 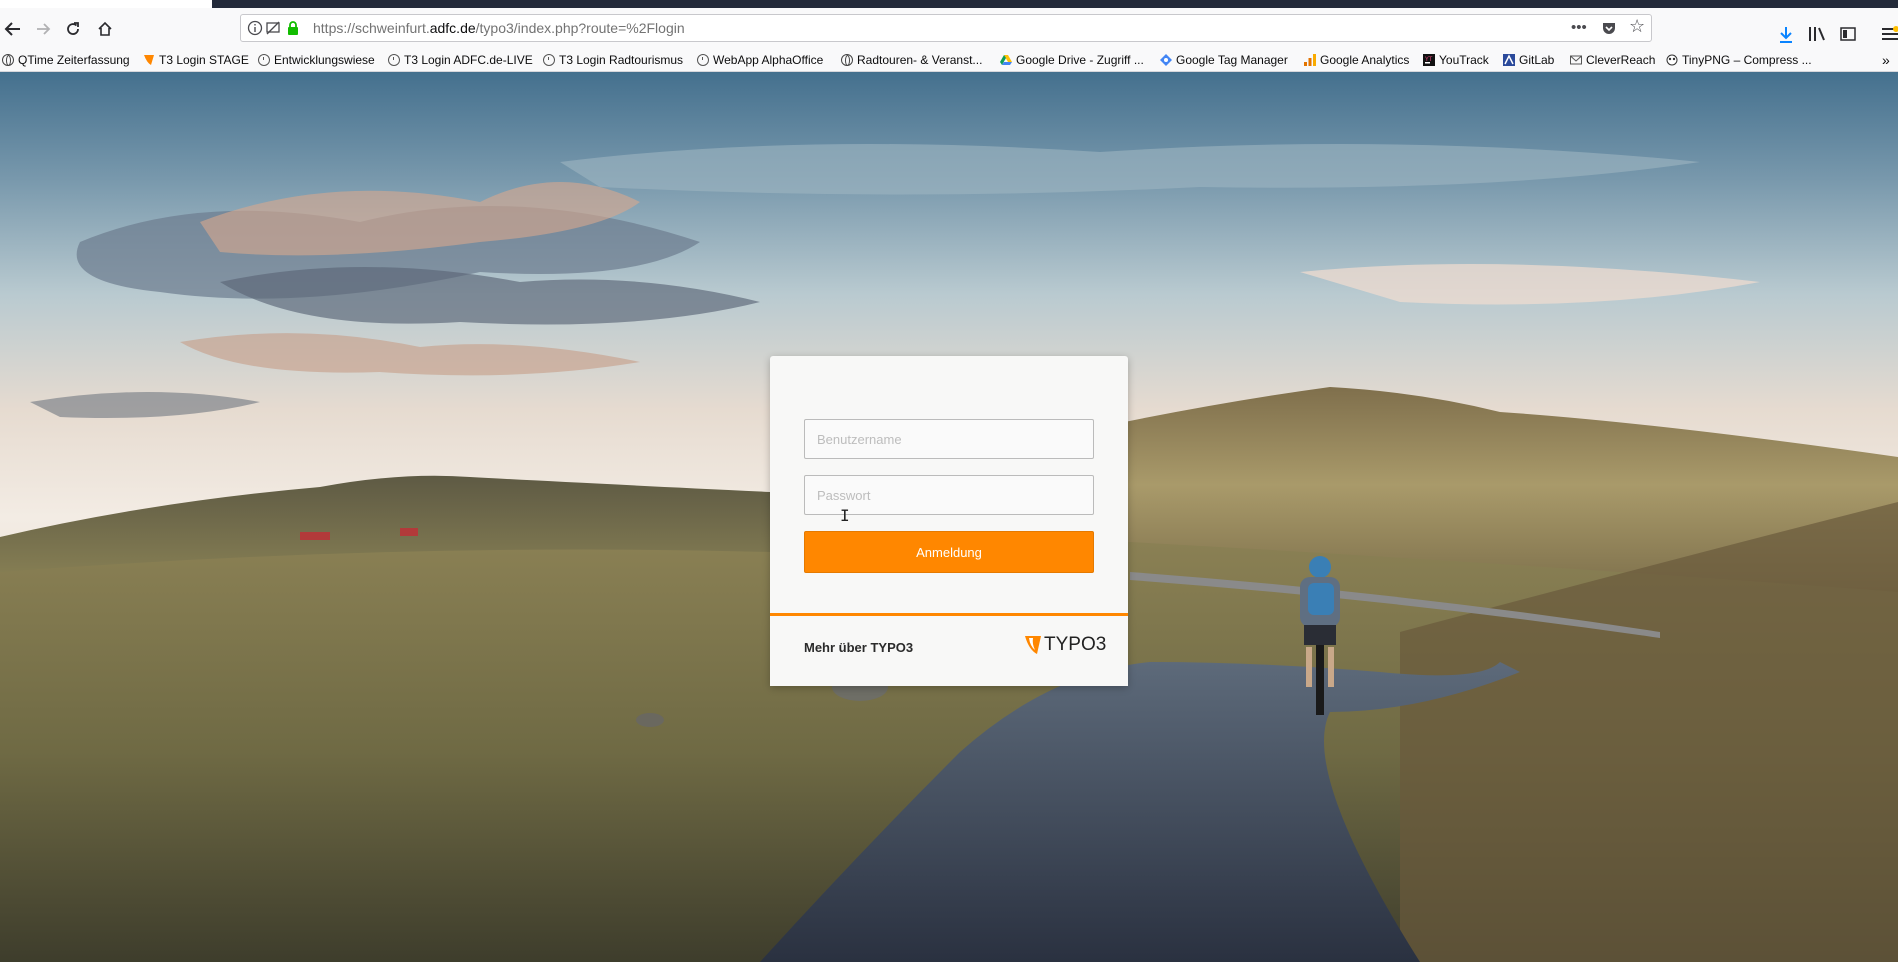 What do you see at coordinates (1166, 60) in the screenshot?
I see `tag-manager-icon` at bounding box center [1166, 60].